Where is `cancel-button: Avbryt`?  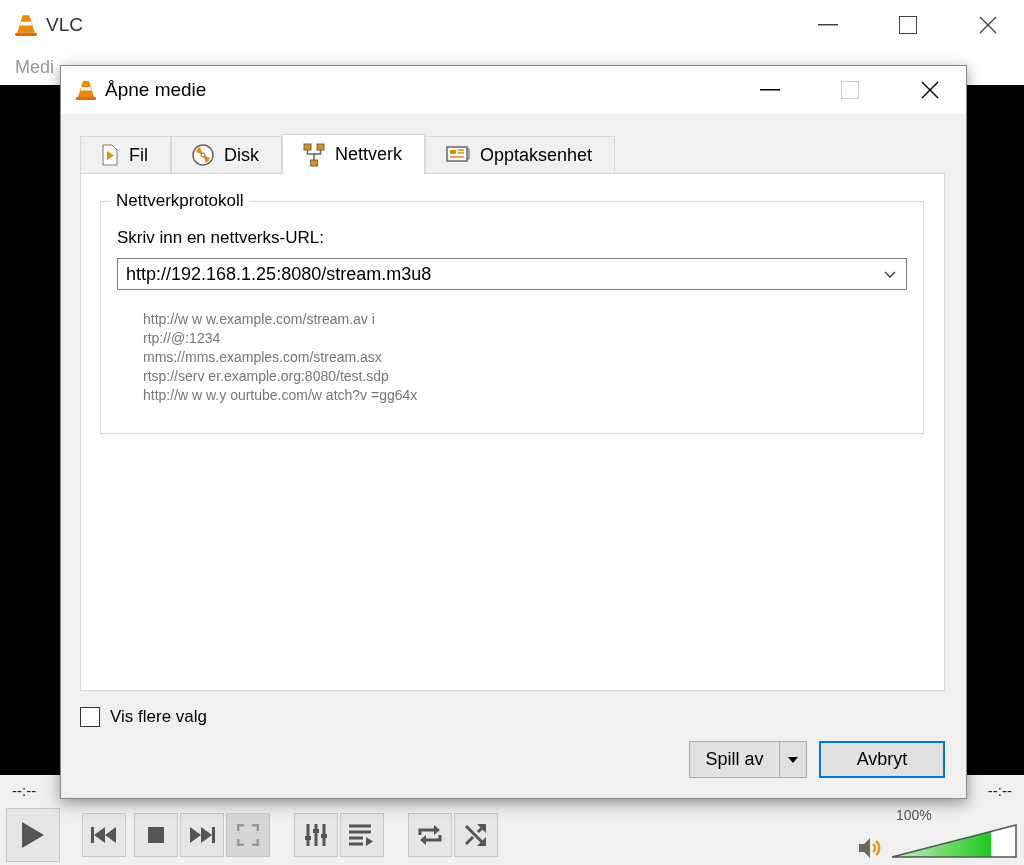
cancel-button: Avbryt is located at coordinates (882, 759).